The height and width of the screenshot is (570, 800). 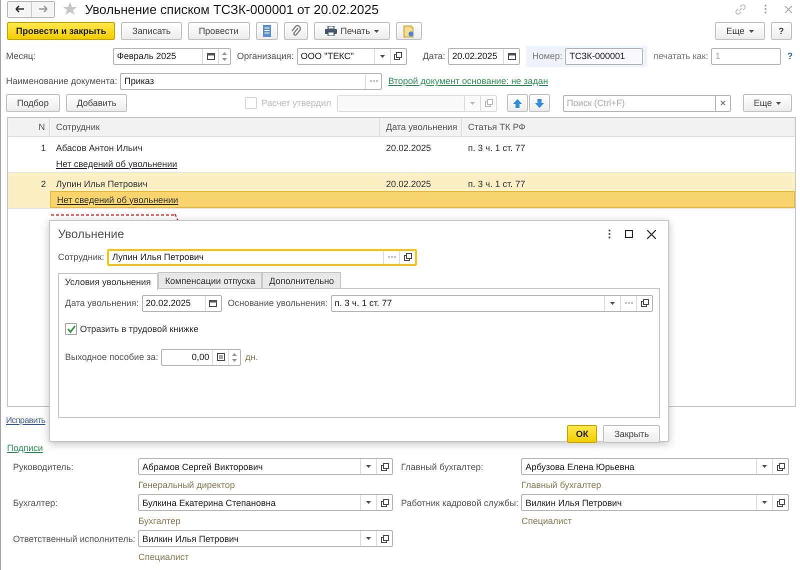 What do you see at coordinates (265, 56) in the screenshot?
I see `organization-label: Организация:` at bounding box center [265, 56].